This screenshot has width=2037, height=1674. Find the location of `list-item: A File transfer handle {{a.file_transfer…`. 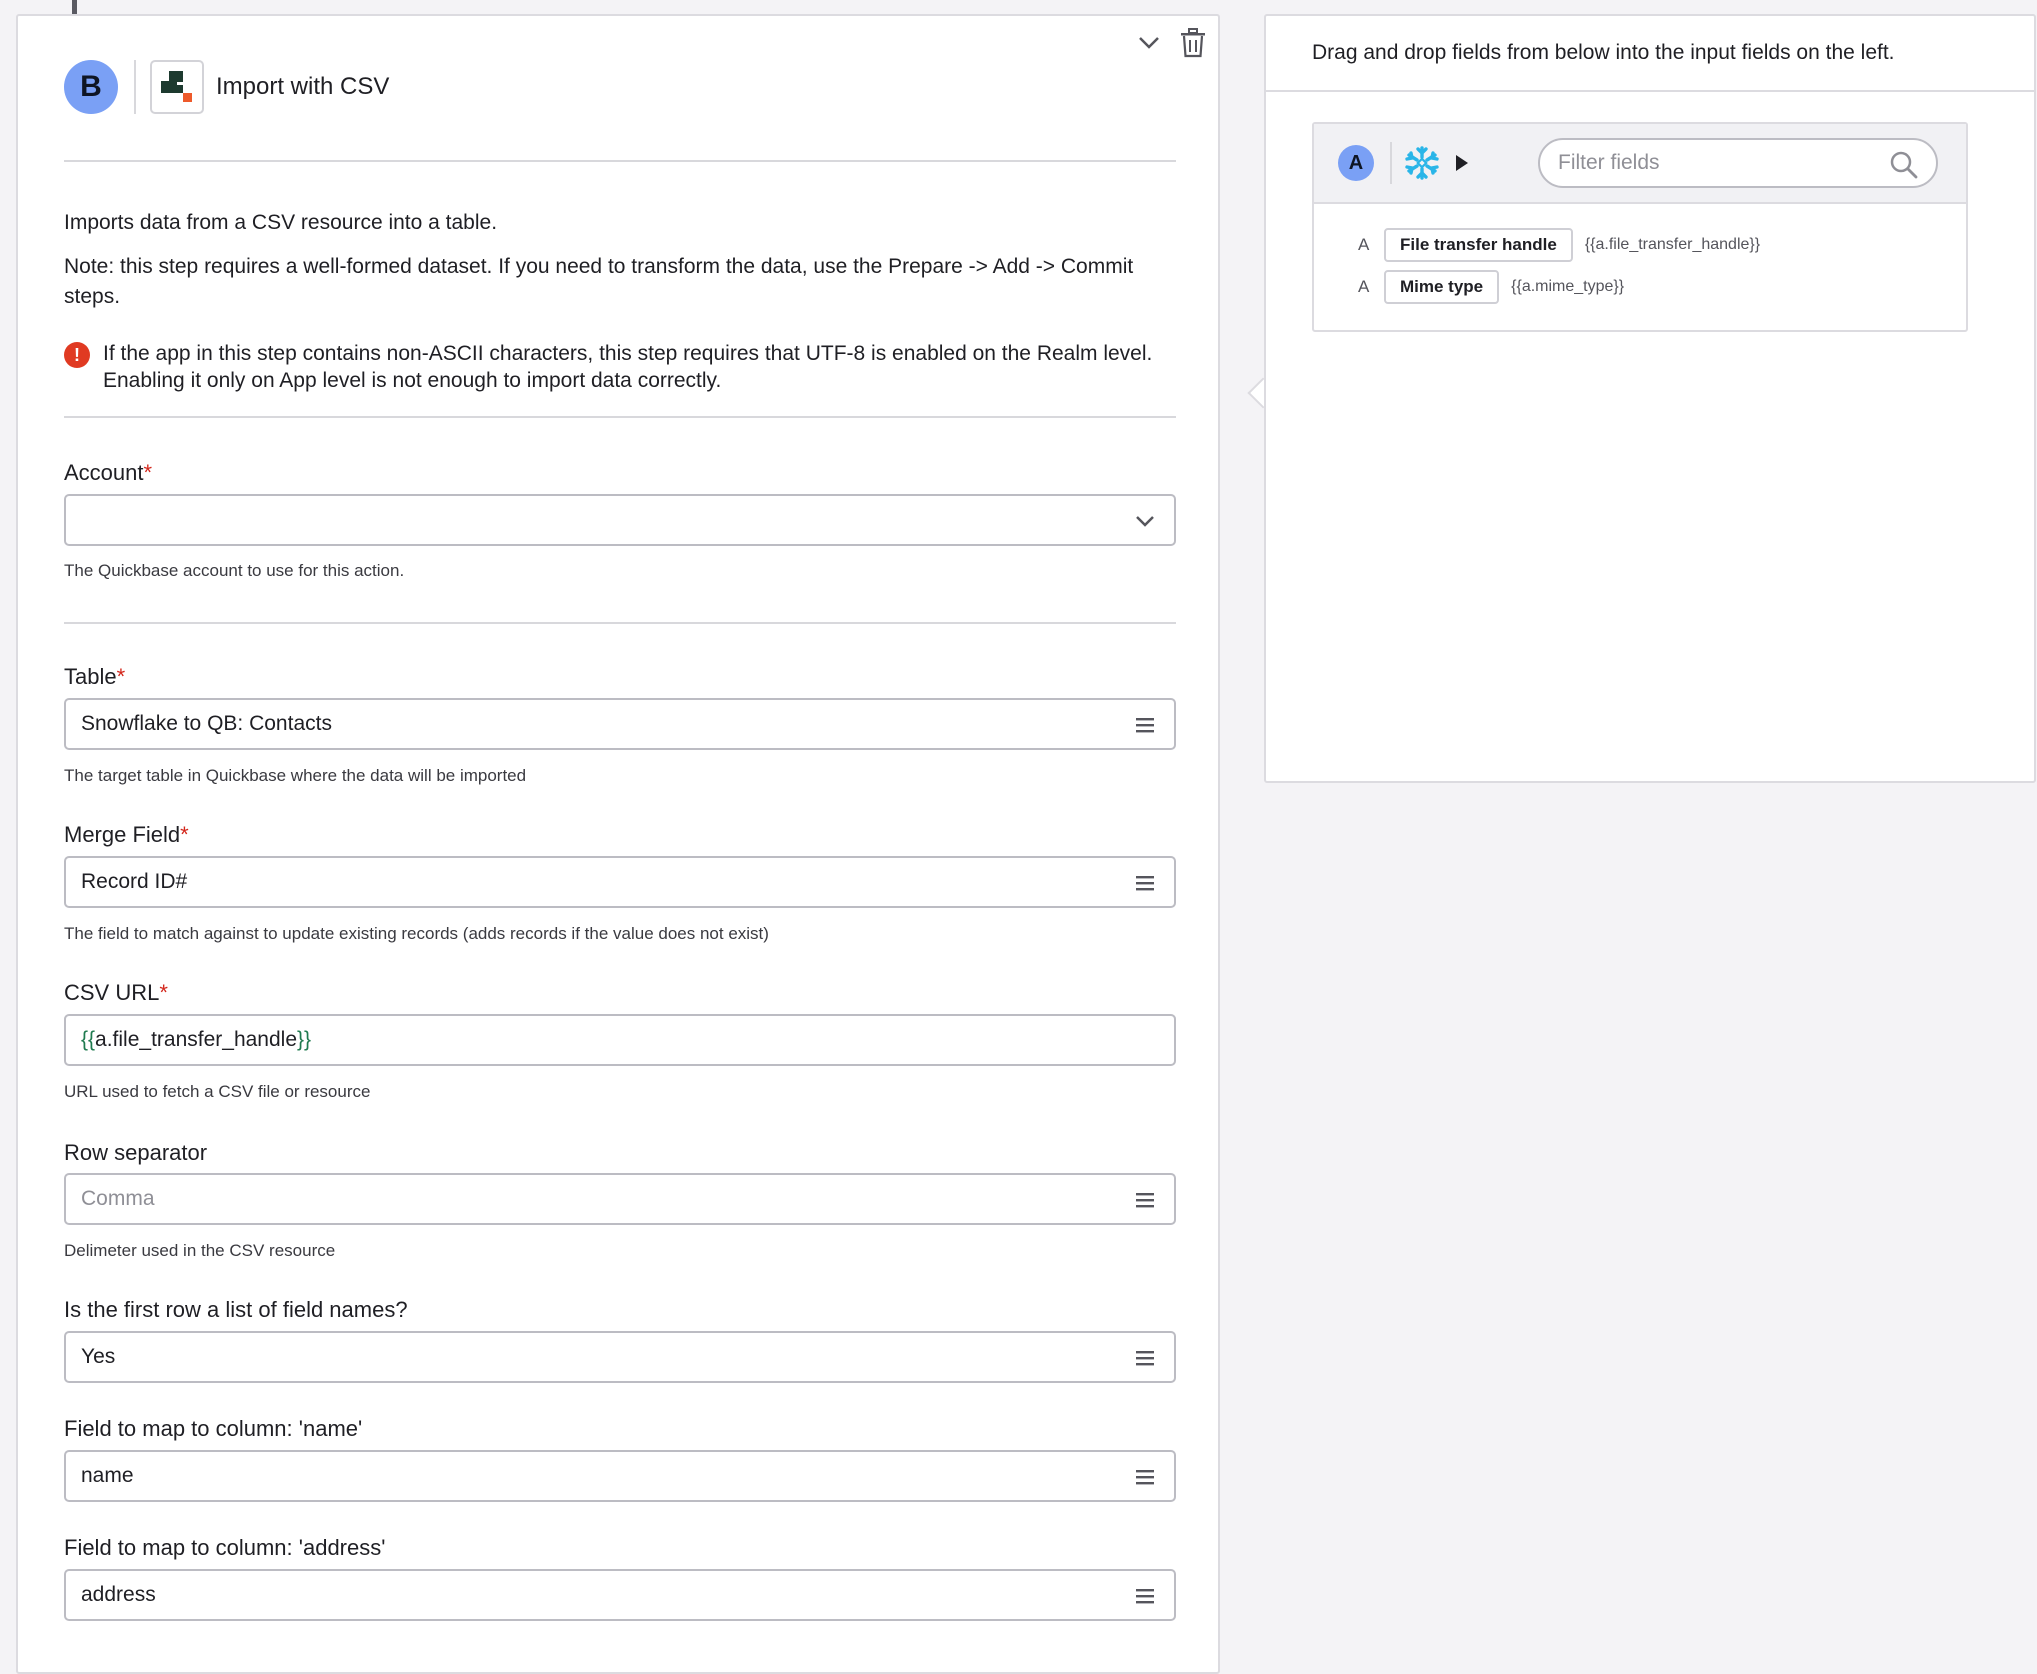

list-item: A File transfer handle {{a.file_transfer… is located at coordinates (1559, 245).